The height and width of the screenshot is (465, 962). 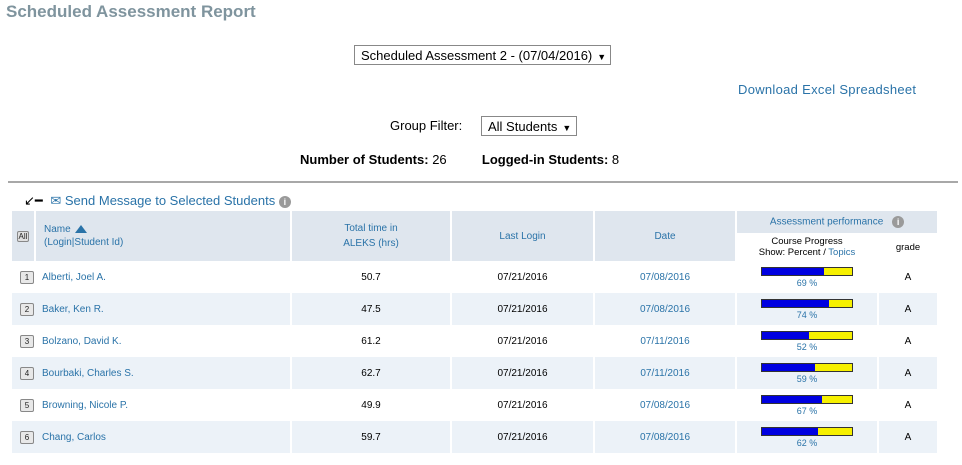 What do you see at coordinates (666, 236) in the screenshot?
I see `date-column-header: Date` at bounding box center [666, 236].